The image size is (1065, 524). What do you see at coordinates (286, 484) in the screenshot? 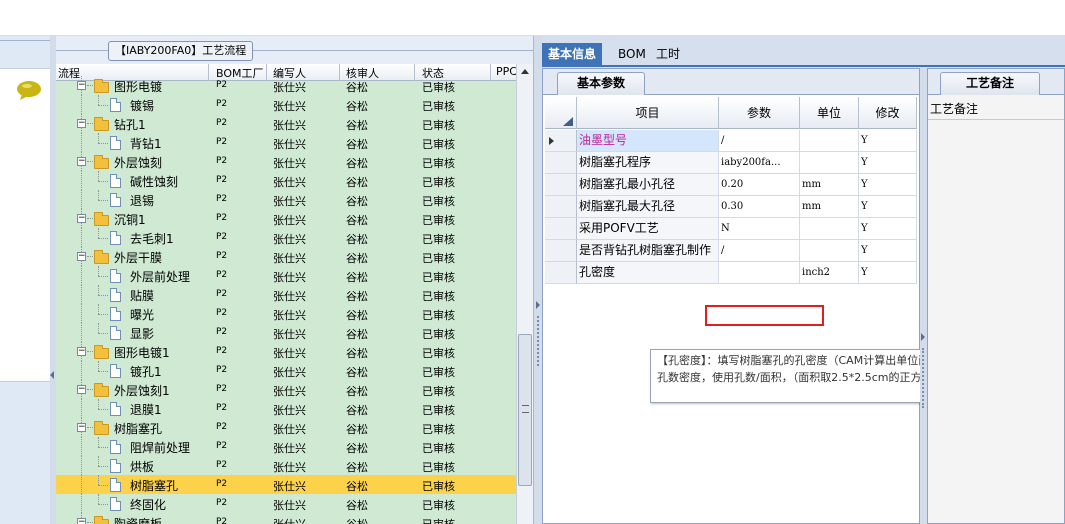
I see `tree-row: 树脂塞孔 P2 张仕兴 谷松 已审核` at bounding box center [286, 484].